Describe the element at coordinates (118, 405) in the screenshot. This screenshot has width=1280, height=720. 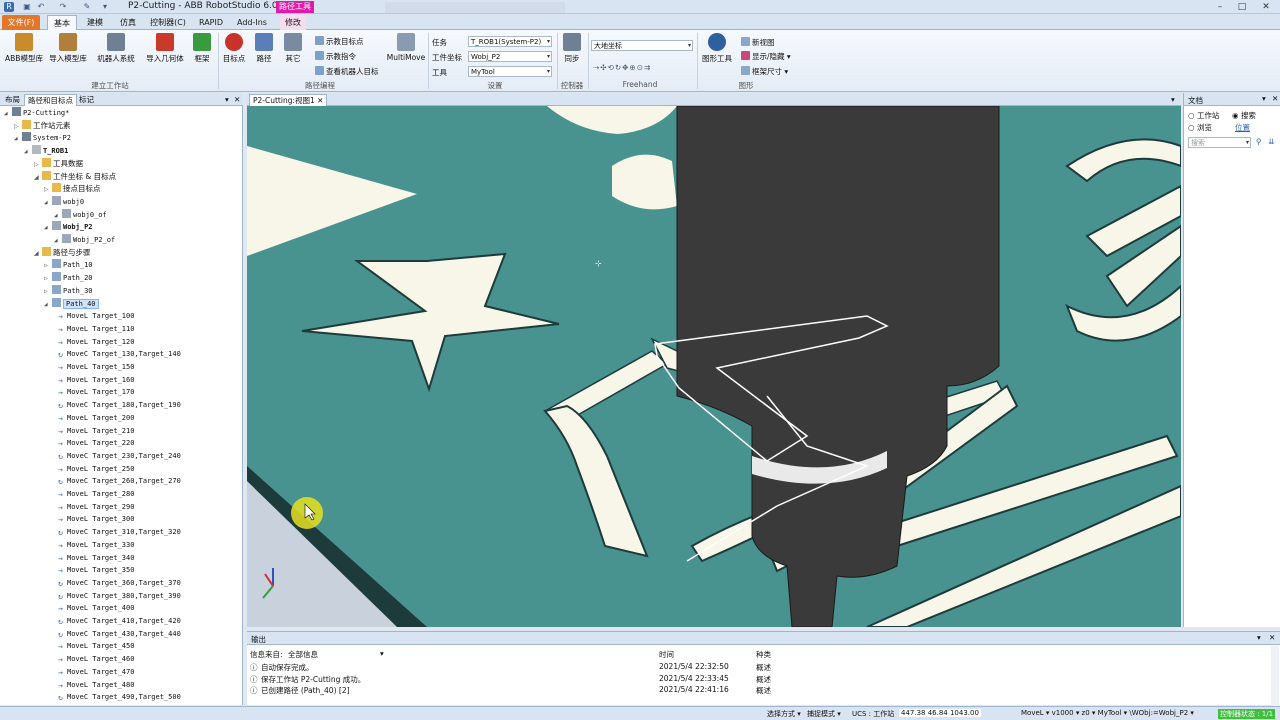
I see `move-instruction: ↻ MoveC Target_180,Target_190` at that location.